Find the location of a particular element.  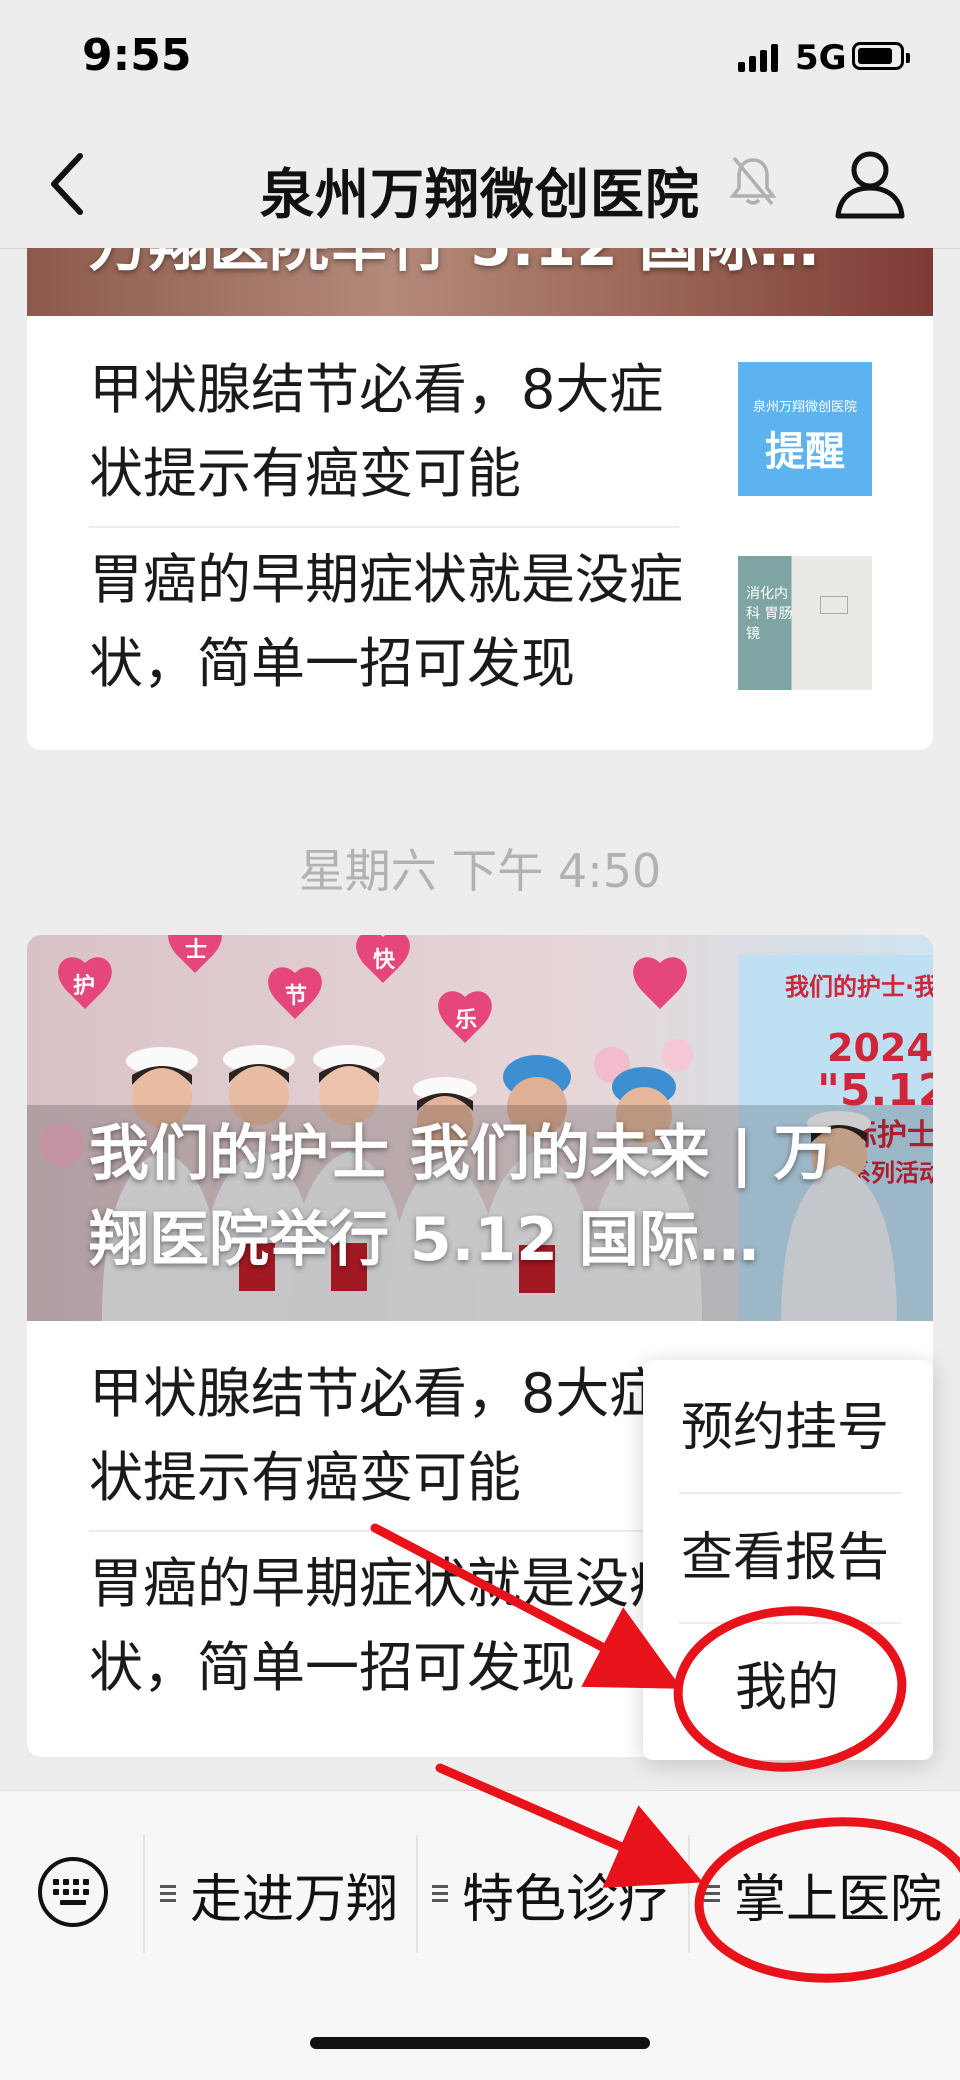

signal-icon is located at coordinates (758, 58).